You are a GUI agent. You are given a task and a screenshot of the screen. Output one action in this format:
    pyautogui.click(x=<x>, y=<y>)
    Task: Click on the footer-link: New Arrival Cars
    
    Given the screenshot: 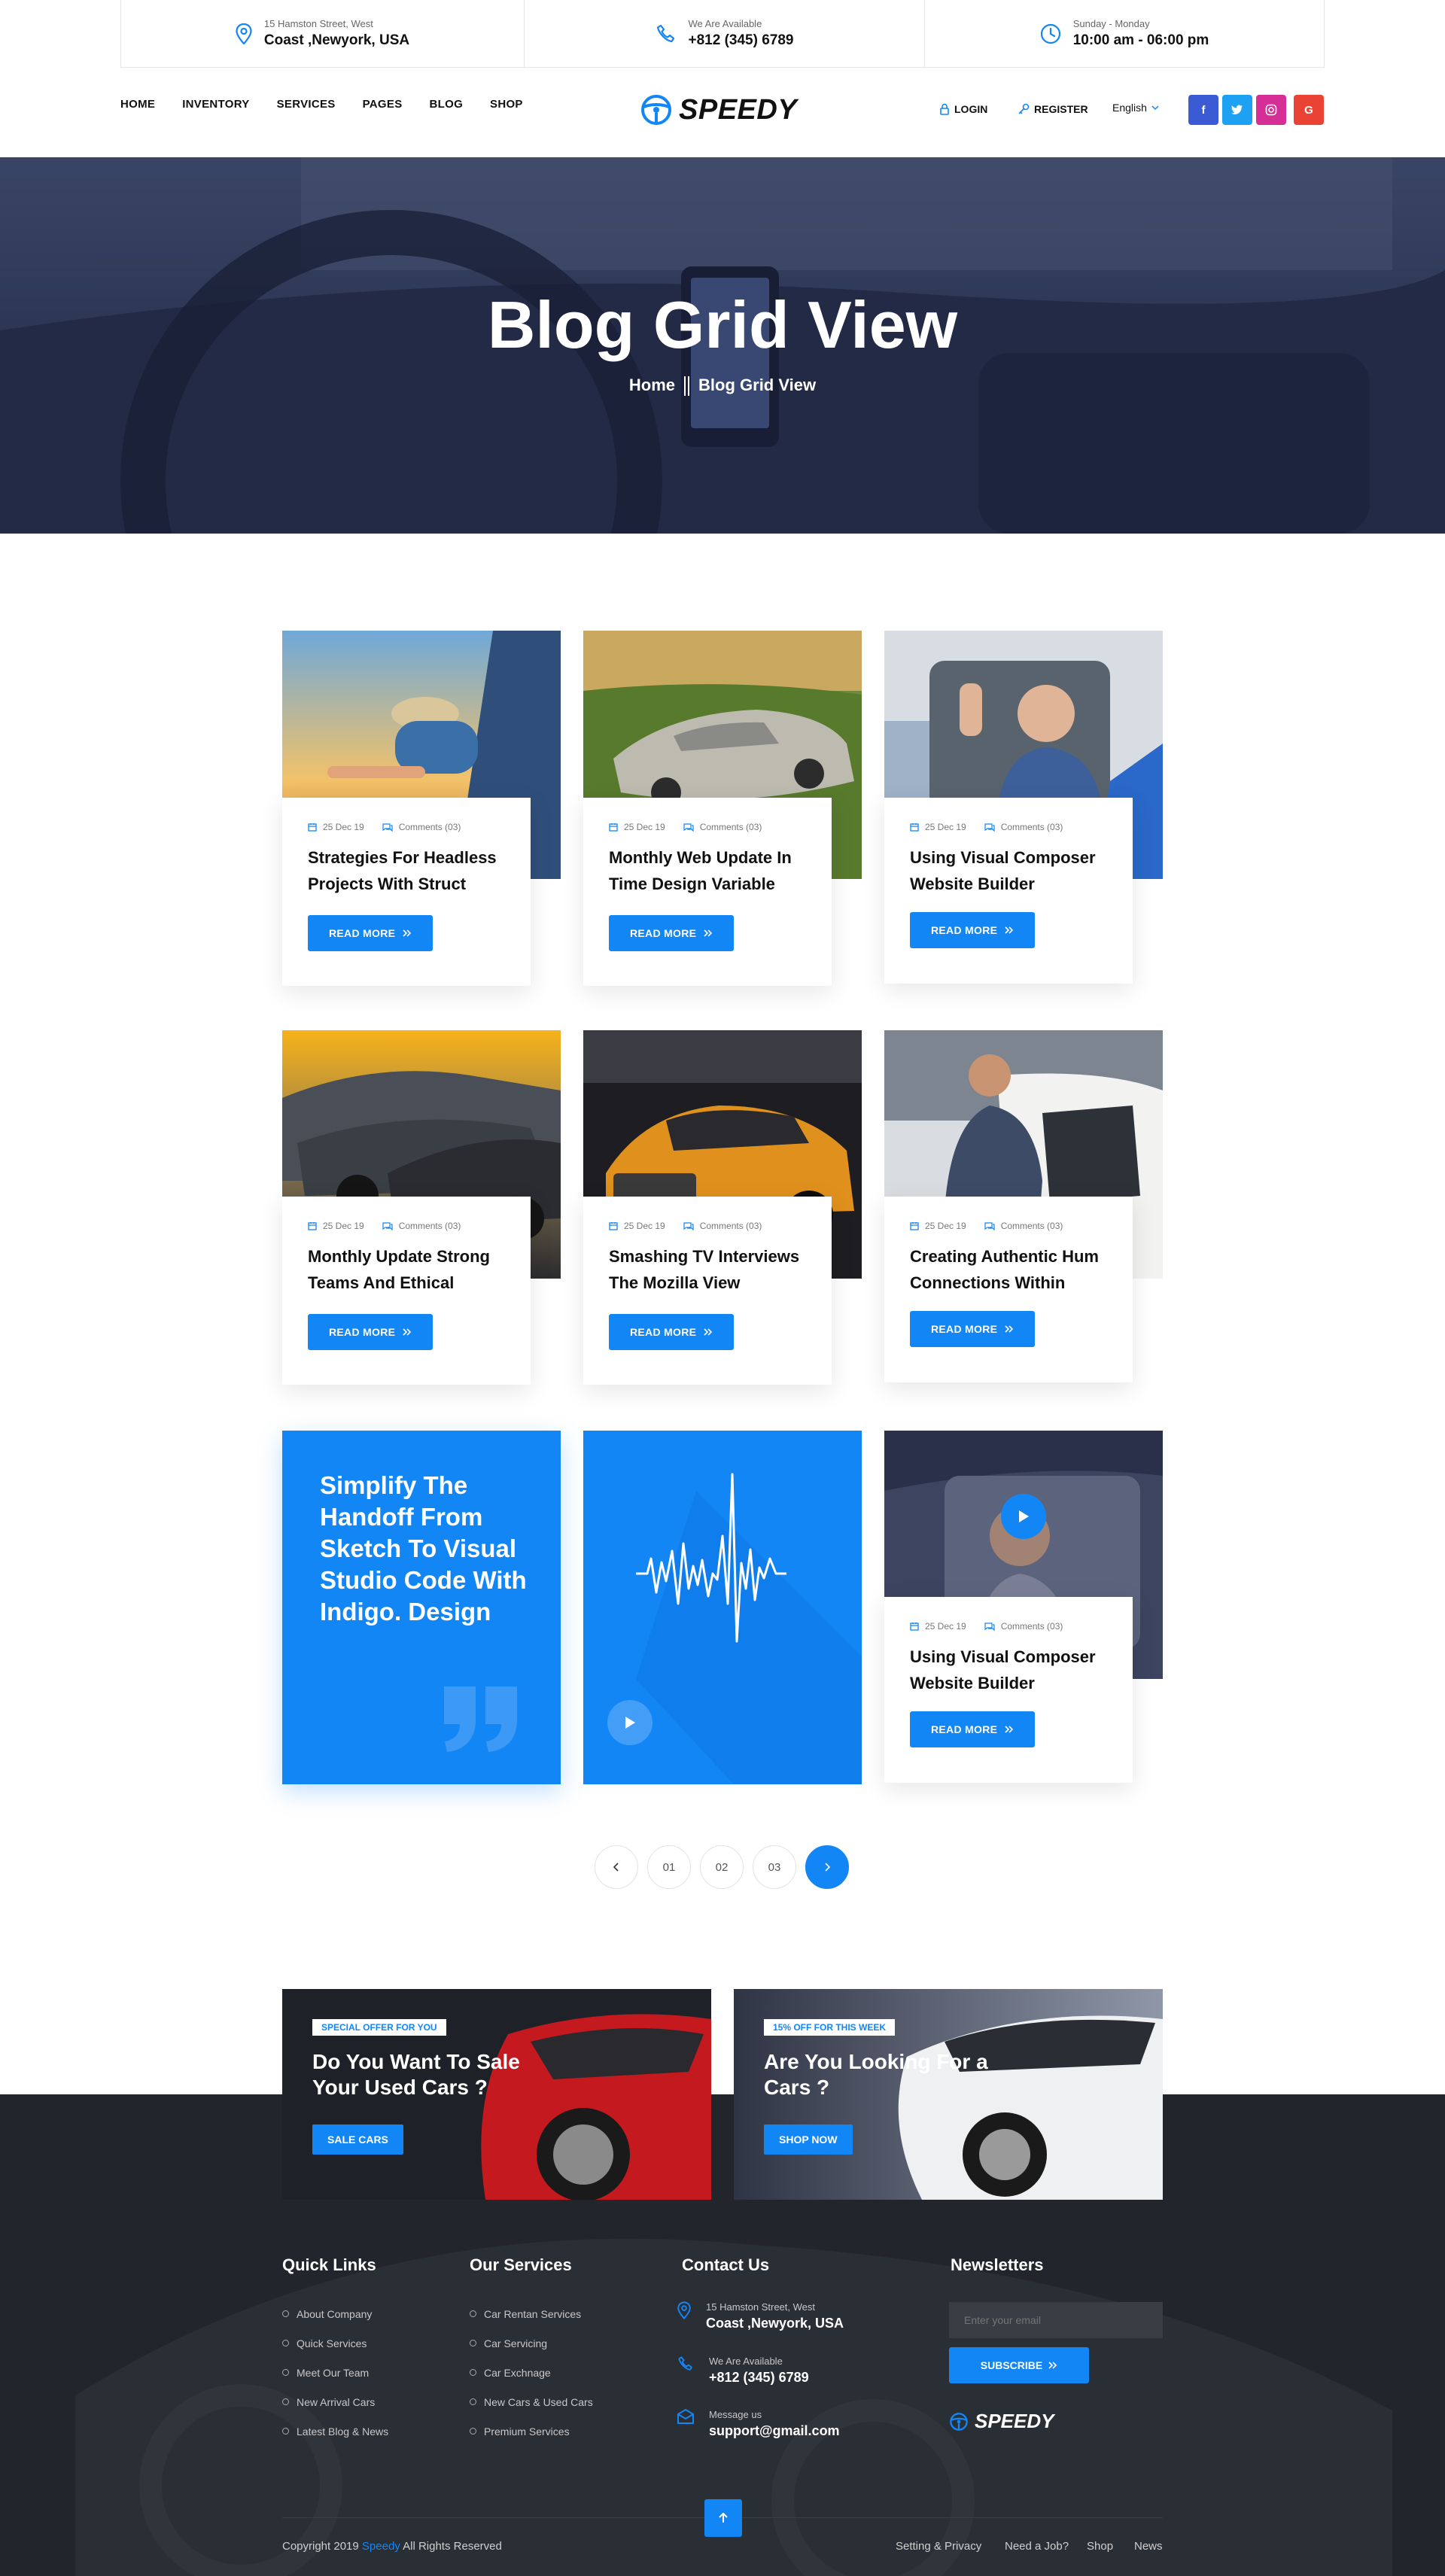 What is the action you would take?
    pyautogui.click(x=335, y=2401)
    